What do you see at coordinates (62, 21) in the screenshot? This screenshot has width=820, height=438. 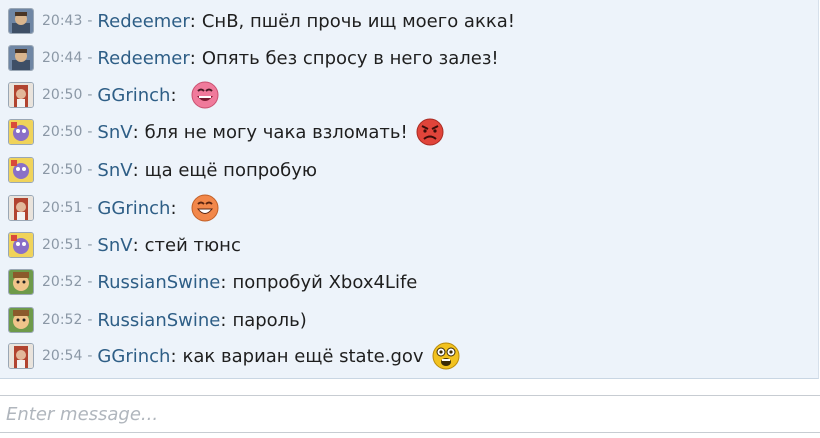 I see `message-time: 20:43` at bounding box center [62, 21].